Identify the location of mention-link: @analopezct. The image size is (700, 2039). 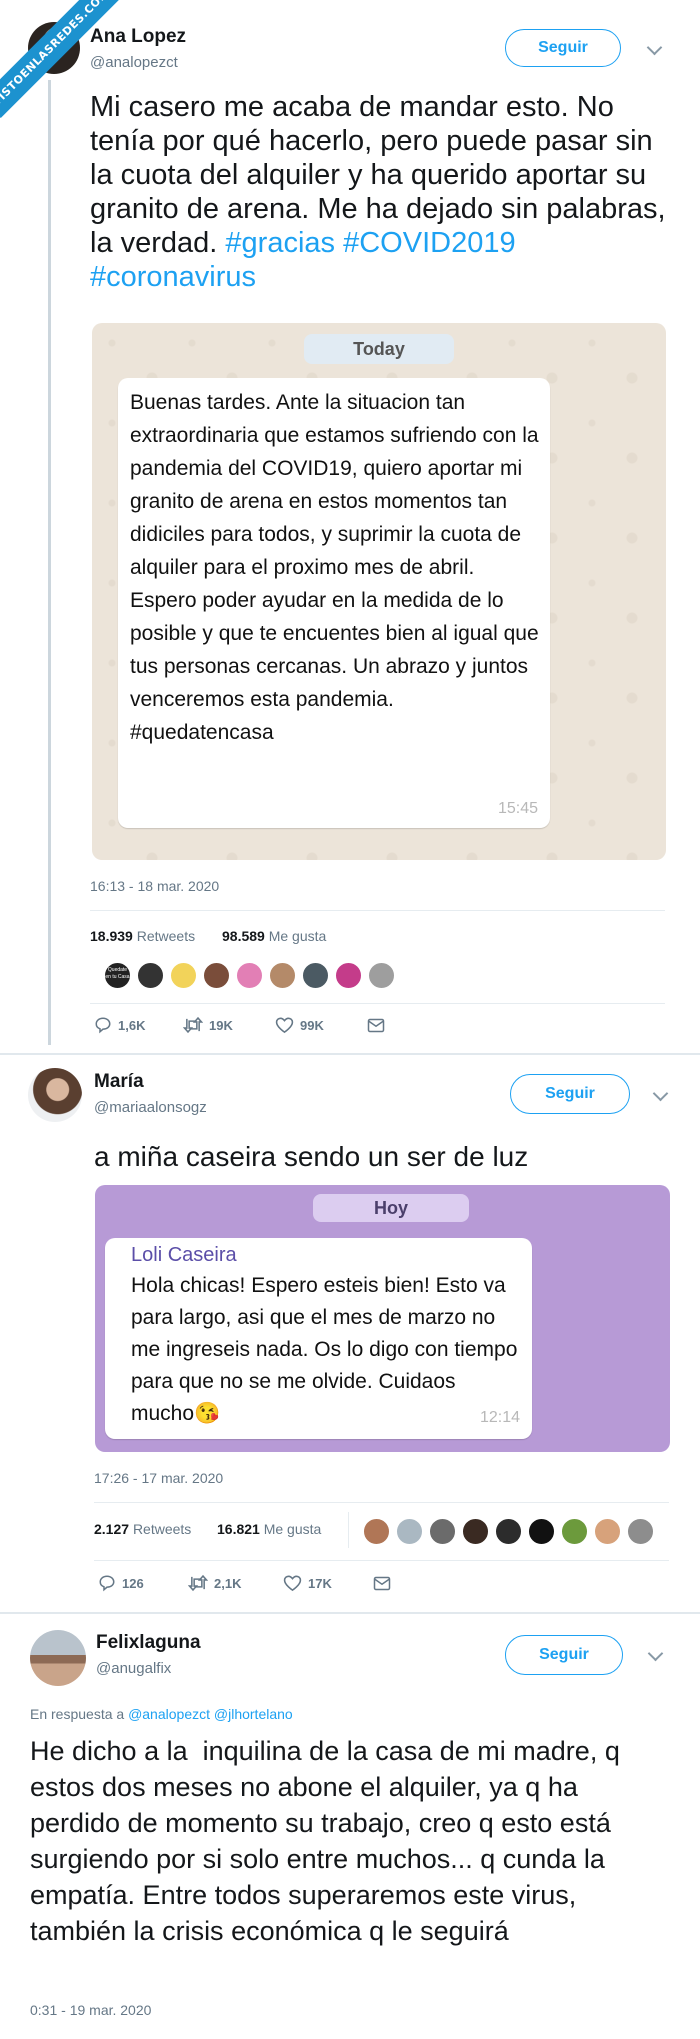
(169, 1714).